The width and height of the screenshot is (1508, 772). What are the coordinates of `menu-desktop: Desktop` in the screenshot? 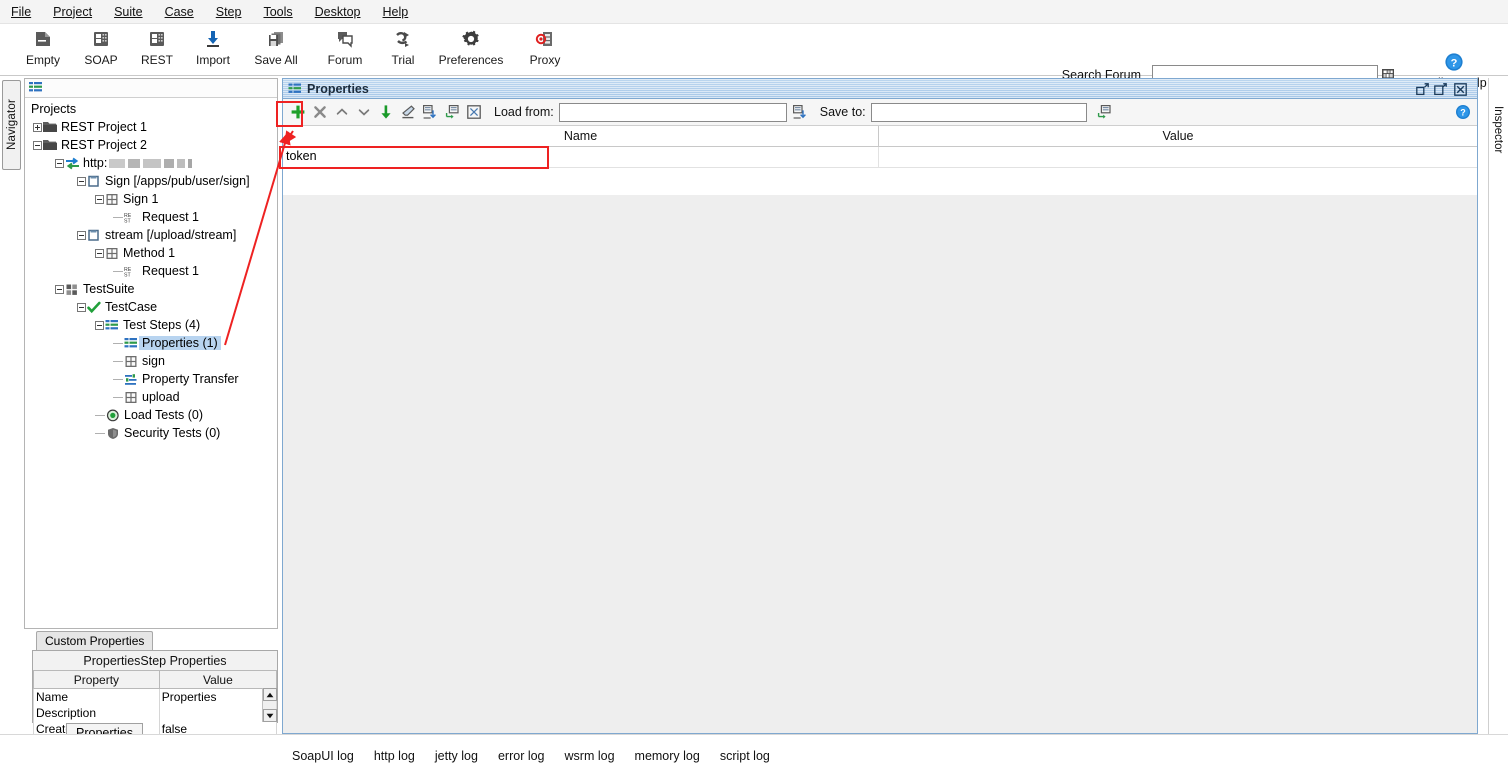 It's located at (338, 12).